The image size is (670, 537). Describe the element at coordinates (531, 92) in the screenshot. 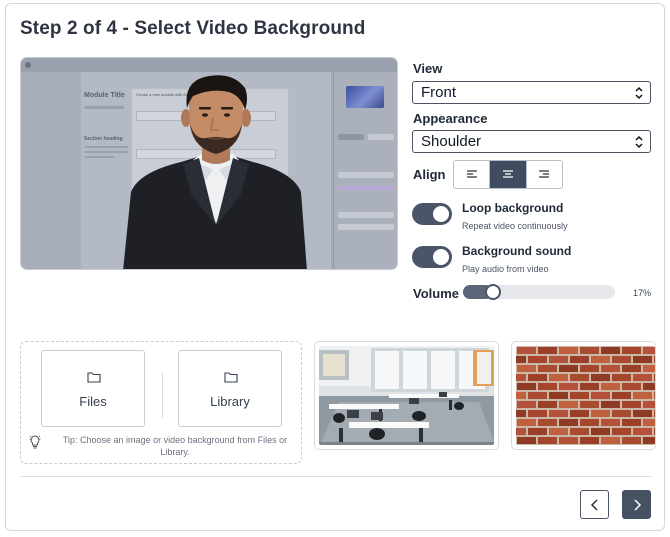

I see `view-select: Front` at that location.